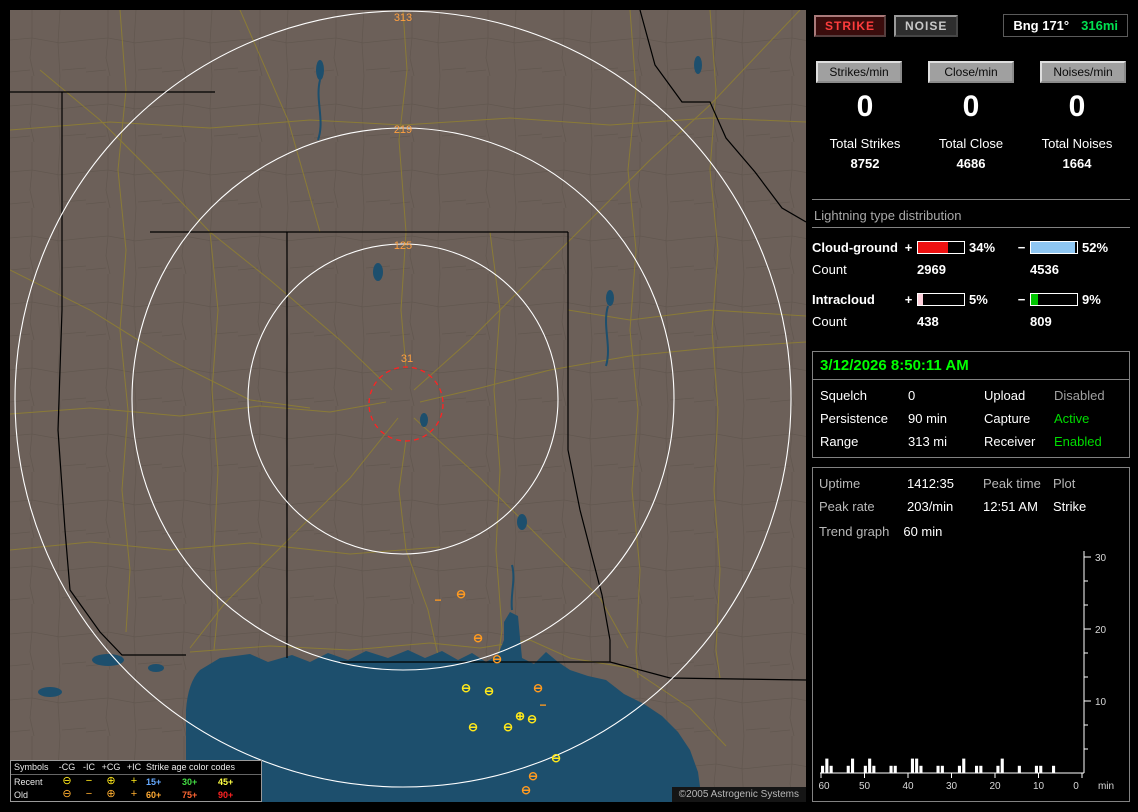  What do you see at coordinates (136, 794) in the screenshot?
I see `legend-row-old: Old ⊖ − ⊕ + 60+ 75+ 90+` at bounding box center [136, 794].